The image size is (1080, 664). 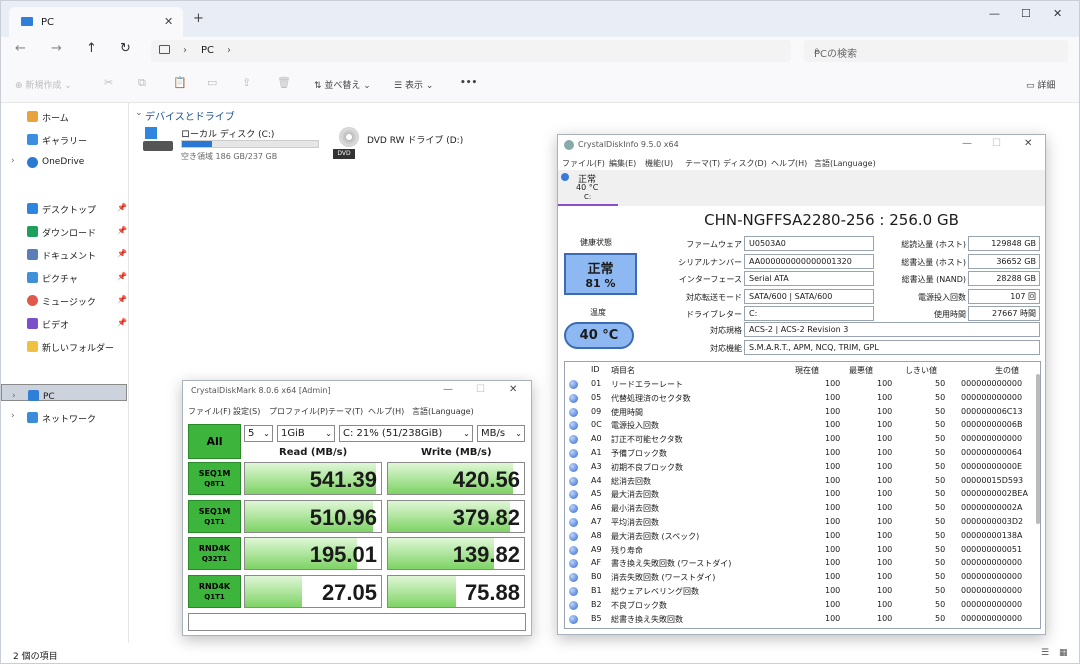 What do you see at coordinates (800, 495) in the screenshot?
I see `table-row: A5 最大消去回数 100 100 50 0000000002BEA` at bounding box center [800, 495].